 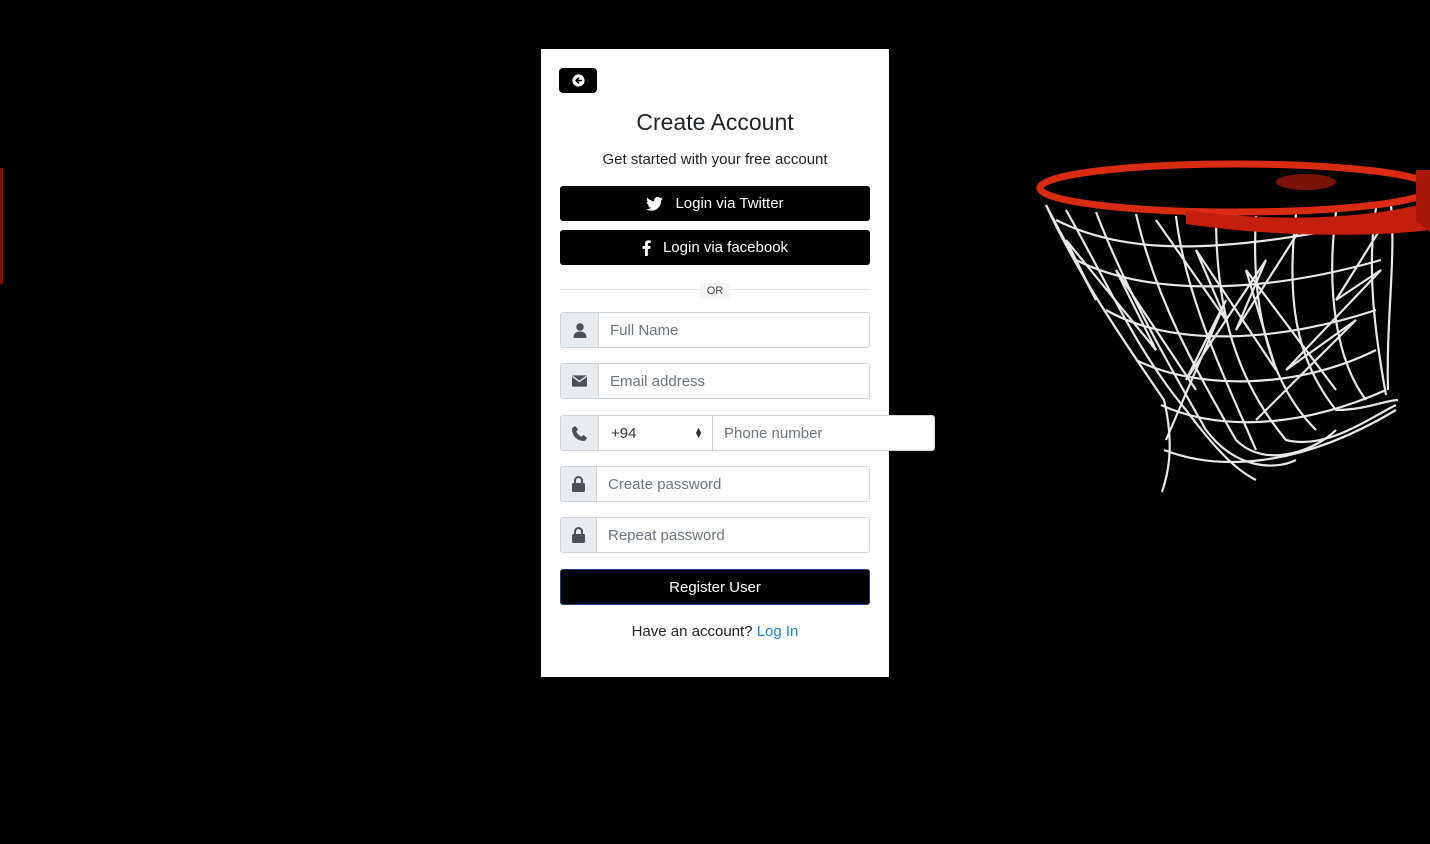 What do you see at coordinates (655, 203) in the screenshot?
I see `twitter-icon` at bounding box center [655, 203].